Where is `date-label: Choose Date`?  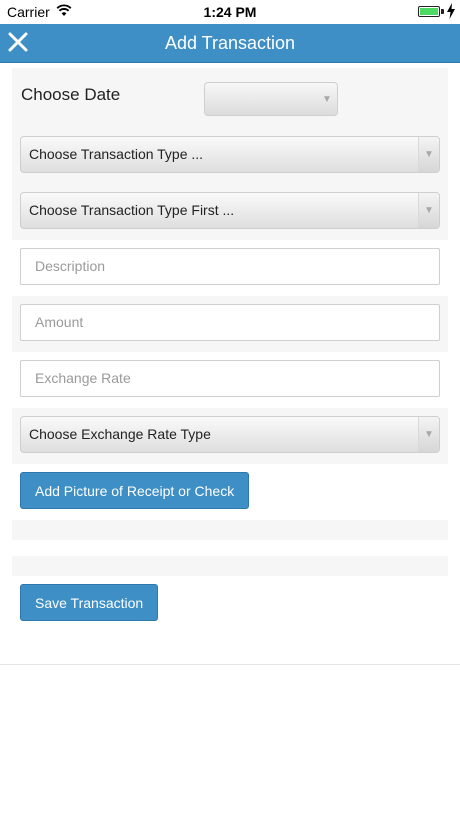 date-label: Choose Date is located at coordinates (71, 94).